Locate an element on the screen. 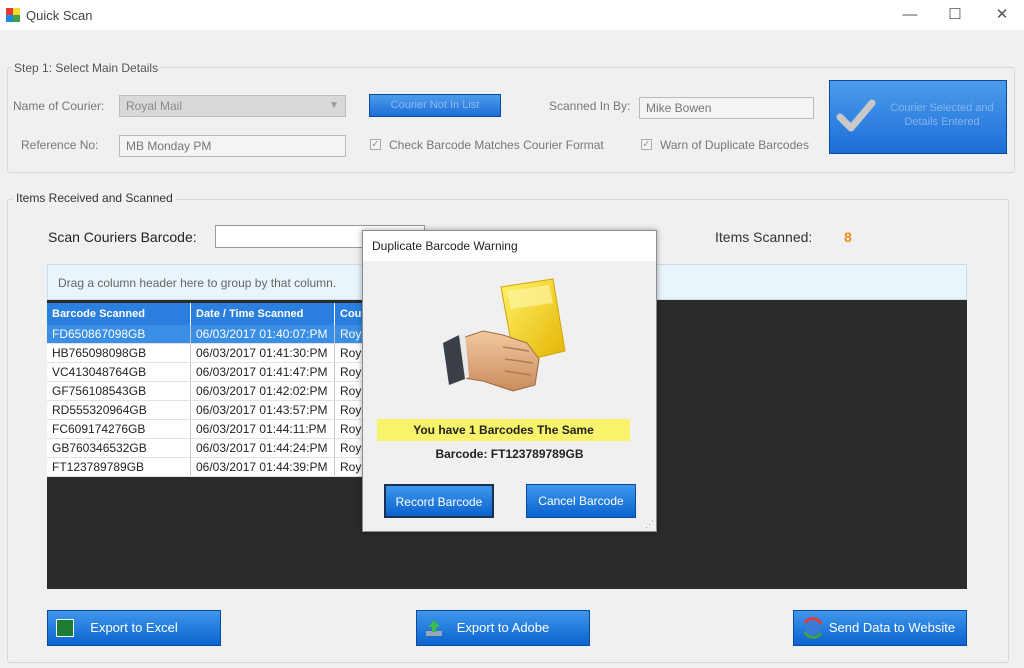 Image resolution: width=1024 pixels, height=668 pixels. cell-barcode: FT123789789GB is located at coordinates (119, 467).